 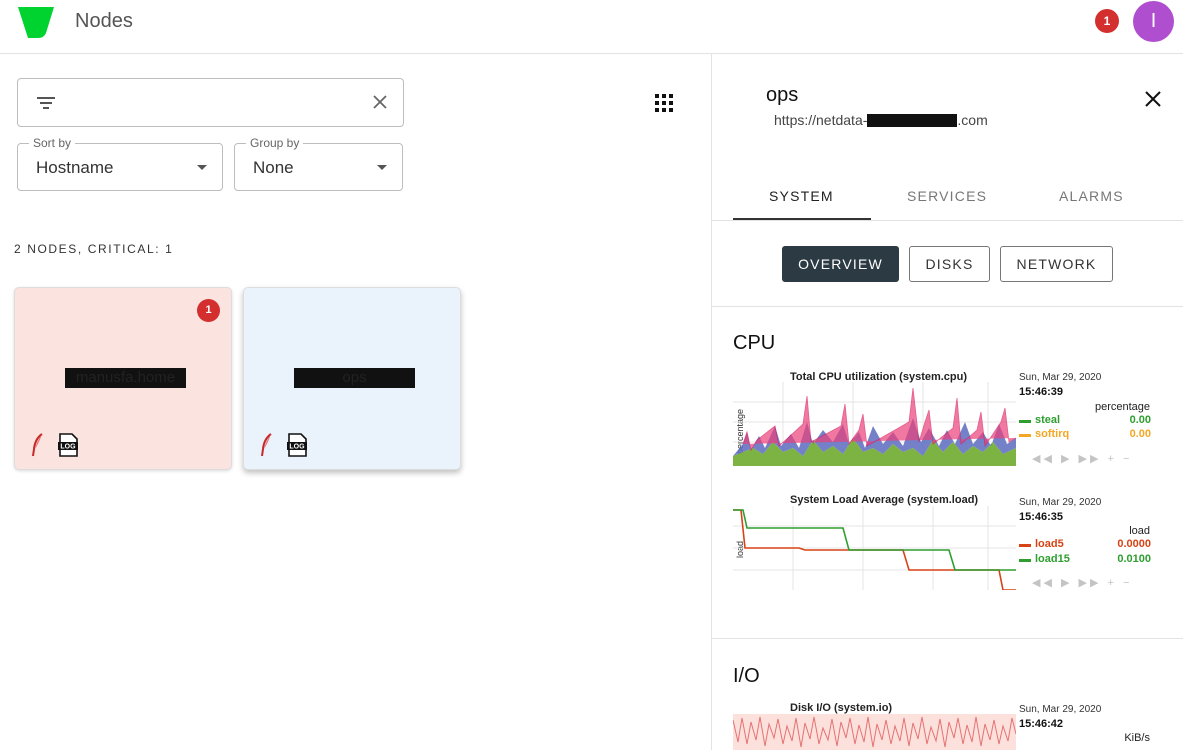 What do you see at coordinates (1134, 544) in the screenshot?
I see `legend-value: 0.0000` at bounding box center [1134, 544].